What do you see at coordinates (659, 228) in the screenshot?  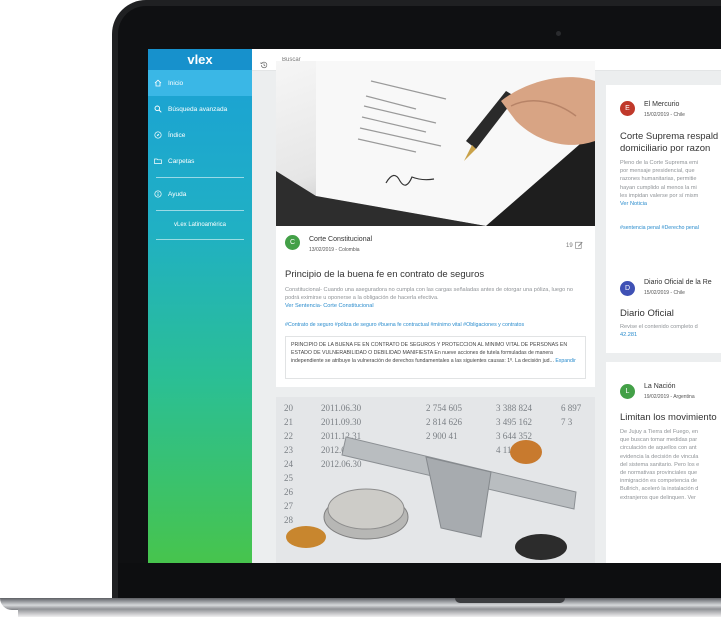 I see `article-tags: #sentencia penal #Derecho penal` at bounding box center [659, 228].